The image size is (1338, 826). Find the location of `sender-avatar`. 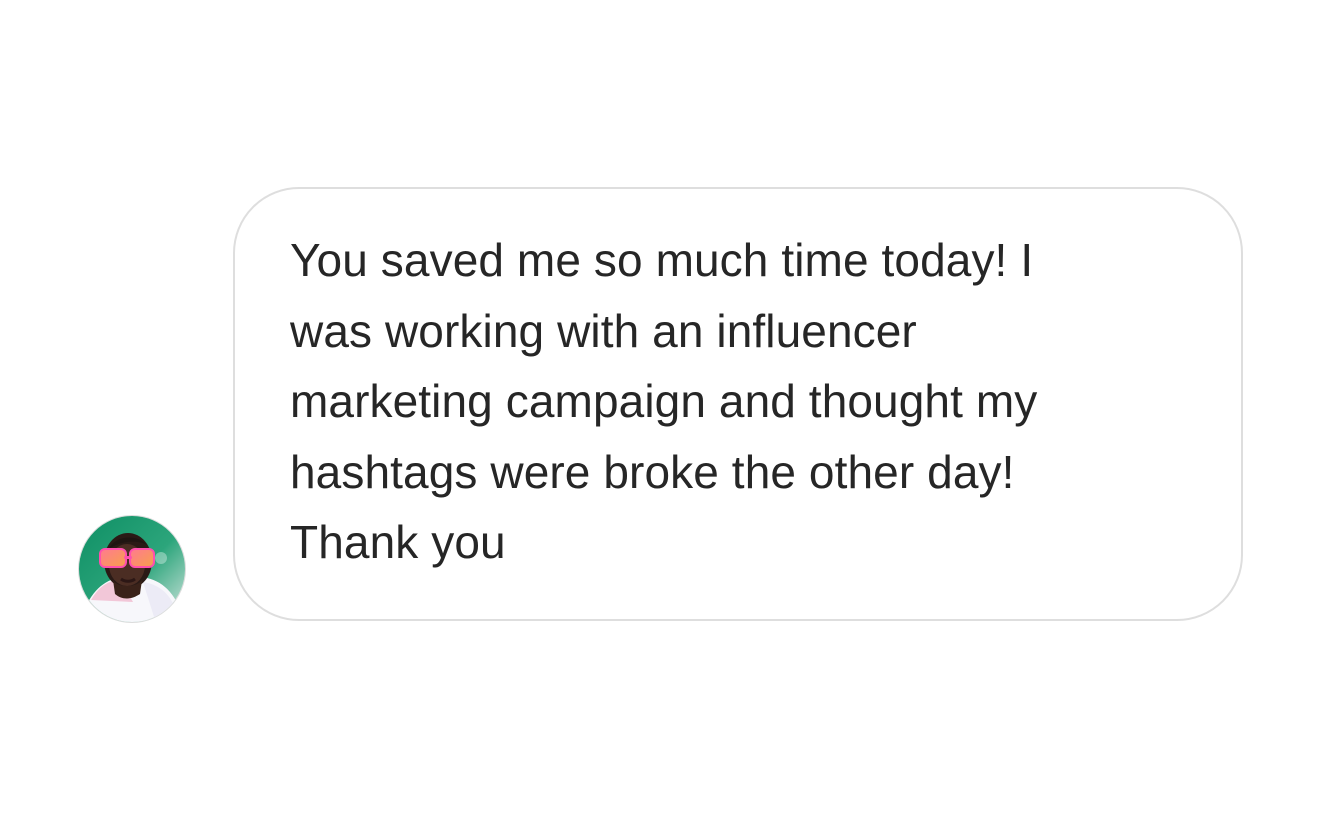

sender-avatar is located at coordinates (132, 569).